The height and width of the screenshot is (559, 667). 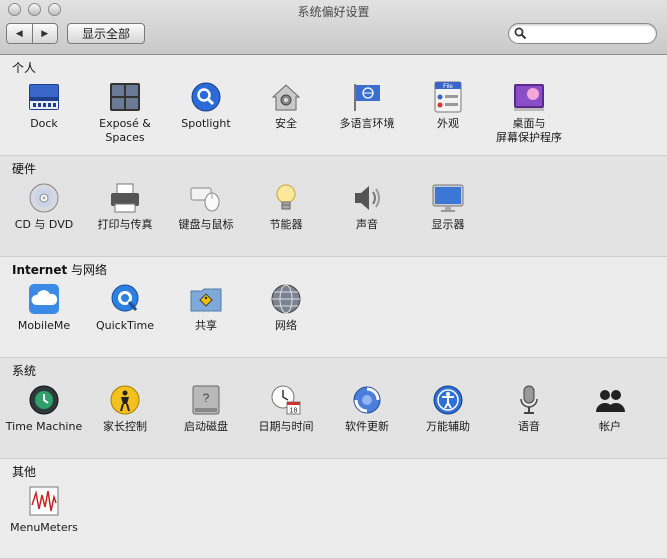 I want to click on pref-pane-label: MenuMeters, so click(x=44, y=527).